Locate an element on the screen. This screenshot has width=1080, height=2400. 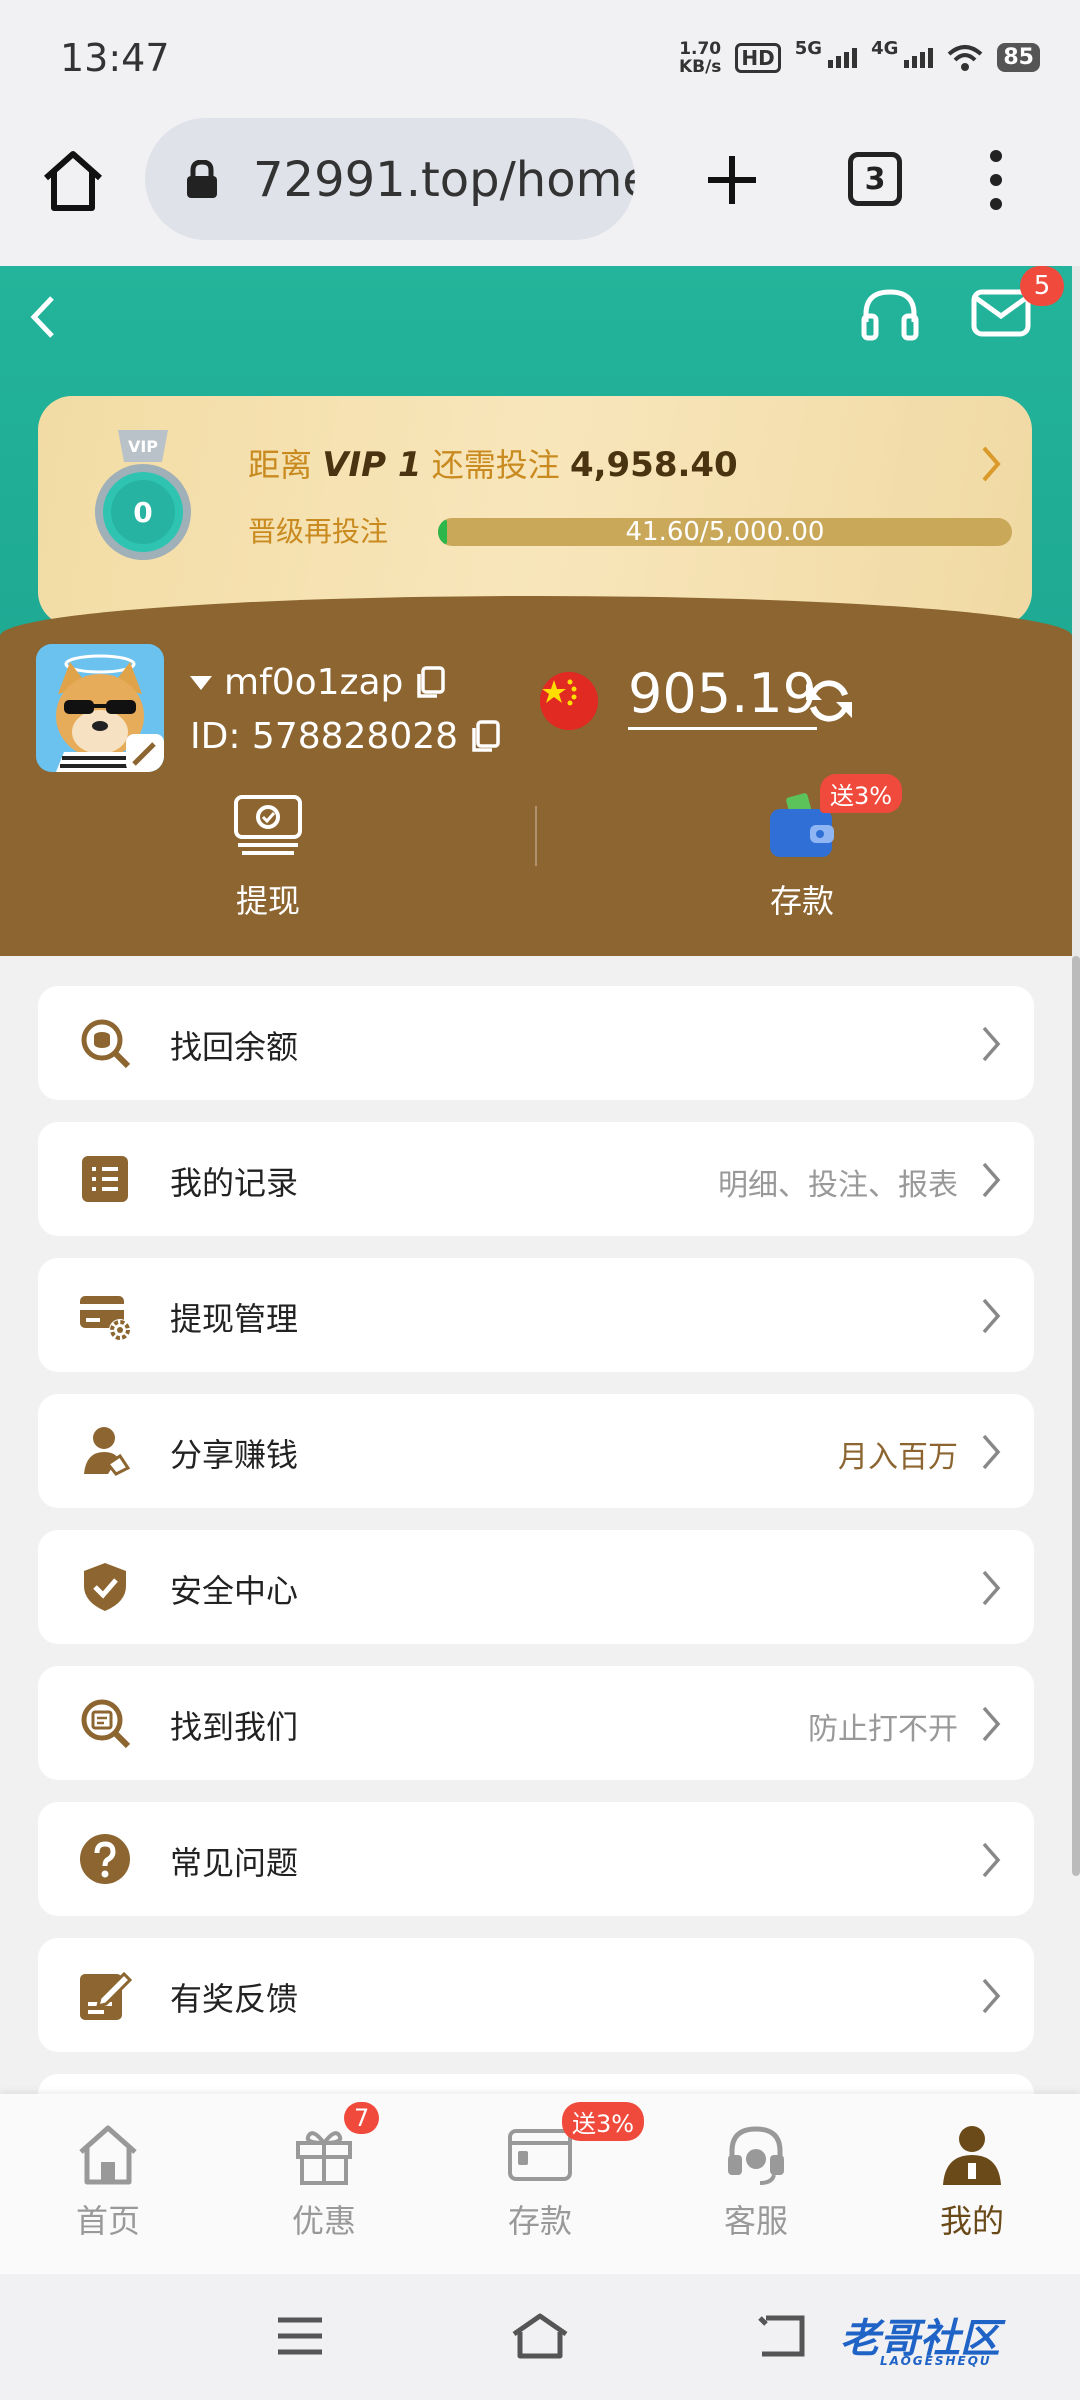
card-gear-icon is located at coordinates (105, 1318).